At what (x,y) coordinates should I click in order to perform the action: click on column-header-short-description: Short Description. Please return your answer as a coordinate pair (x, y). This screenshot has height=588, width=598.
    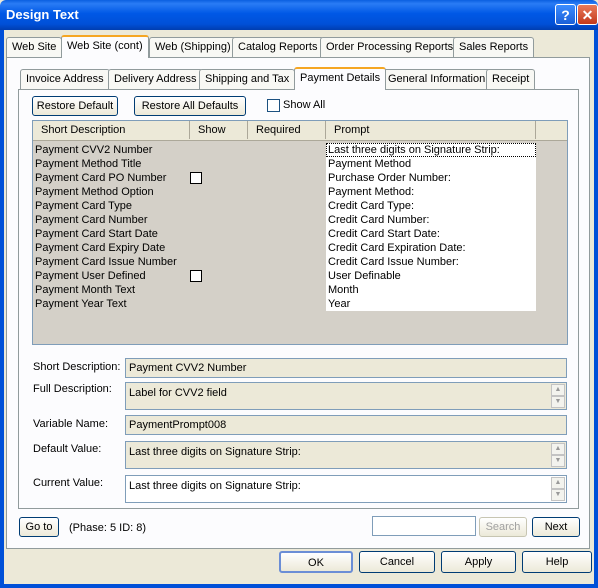
    Looking at the image, I should click on (111, 130).